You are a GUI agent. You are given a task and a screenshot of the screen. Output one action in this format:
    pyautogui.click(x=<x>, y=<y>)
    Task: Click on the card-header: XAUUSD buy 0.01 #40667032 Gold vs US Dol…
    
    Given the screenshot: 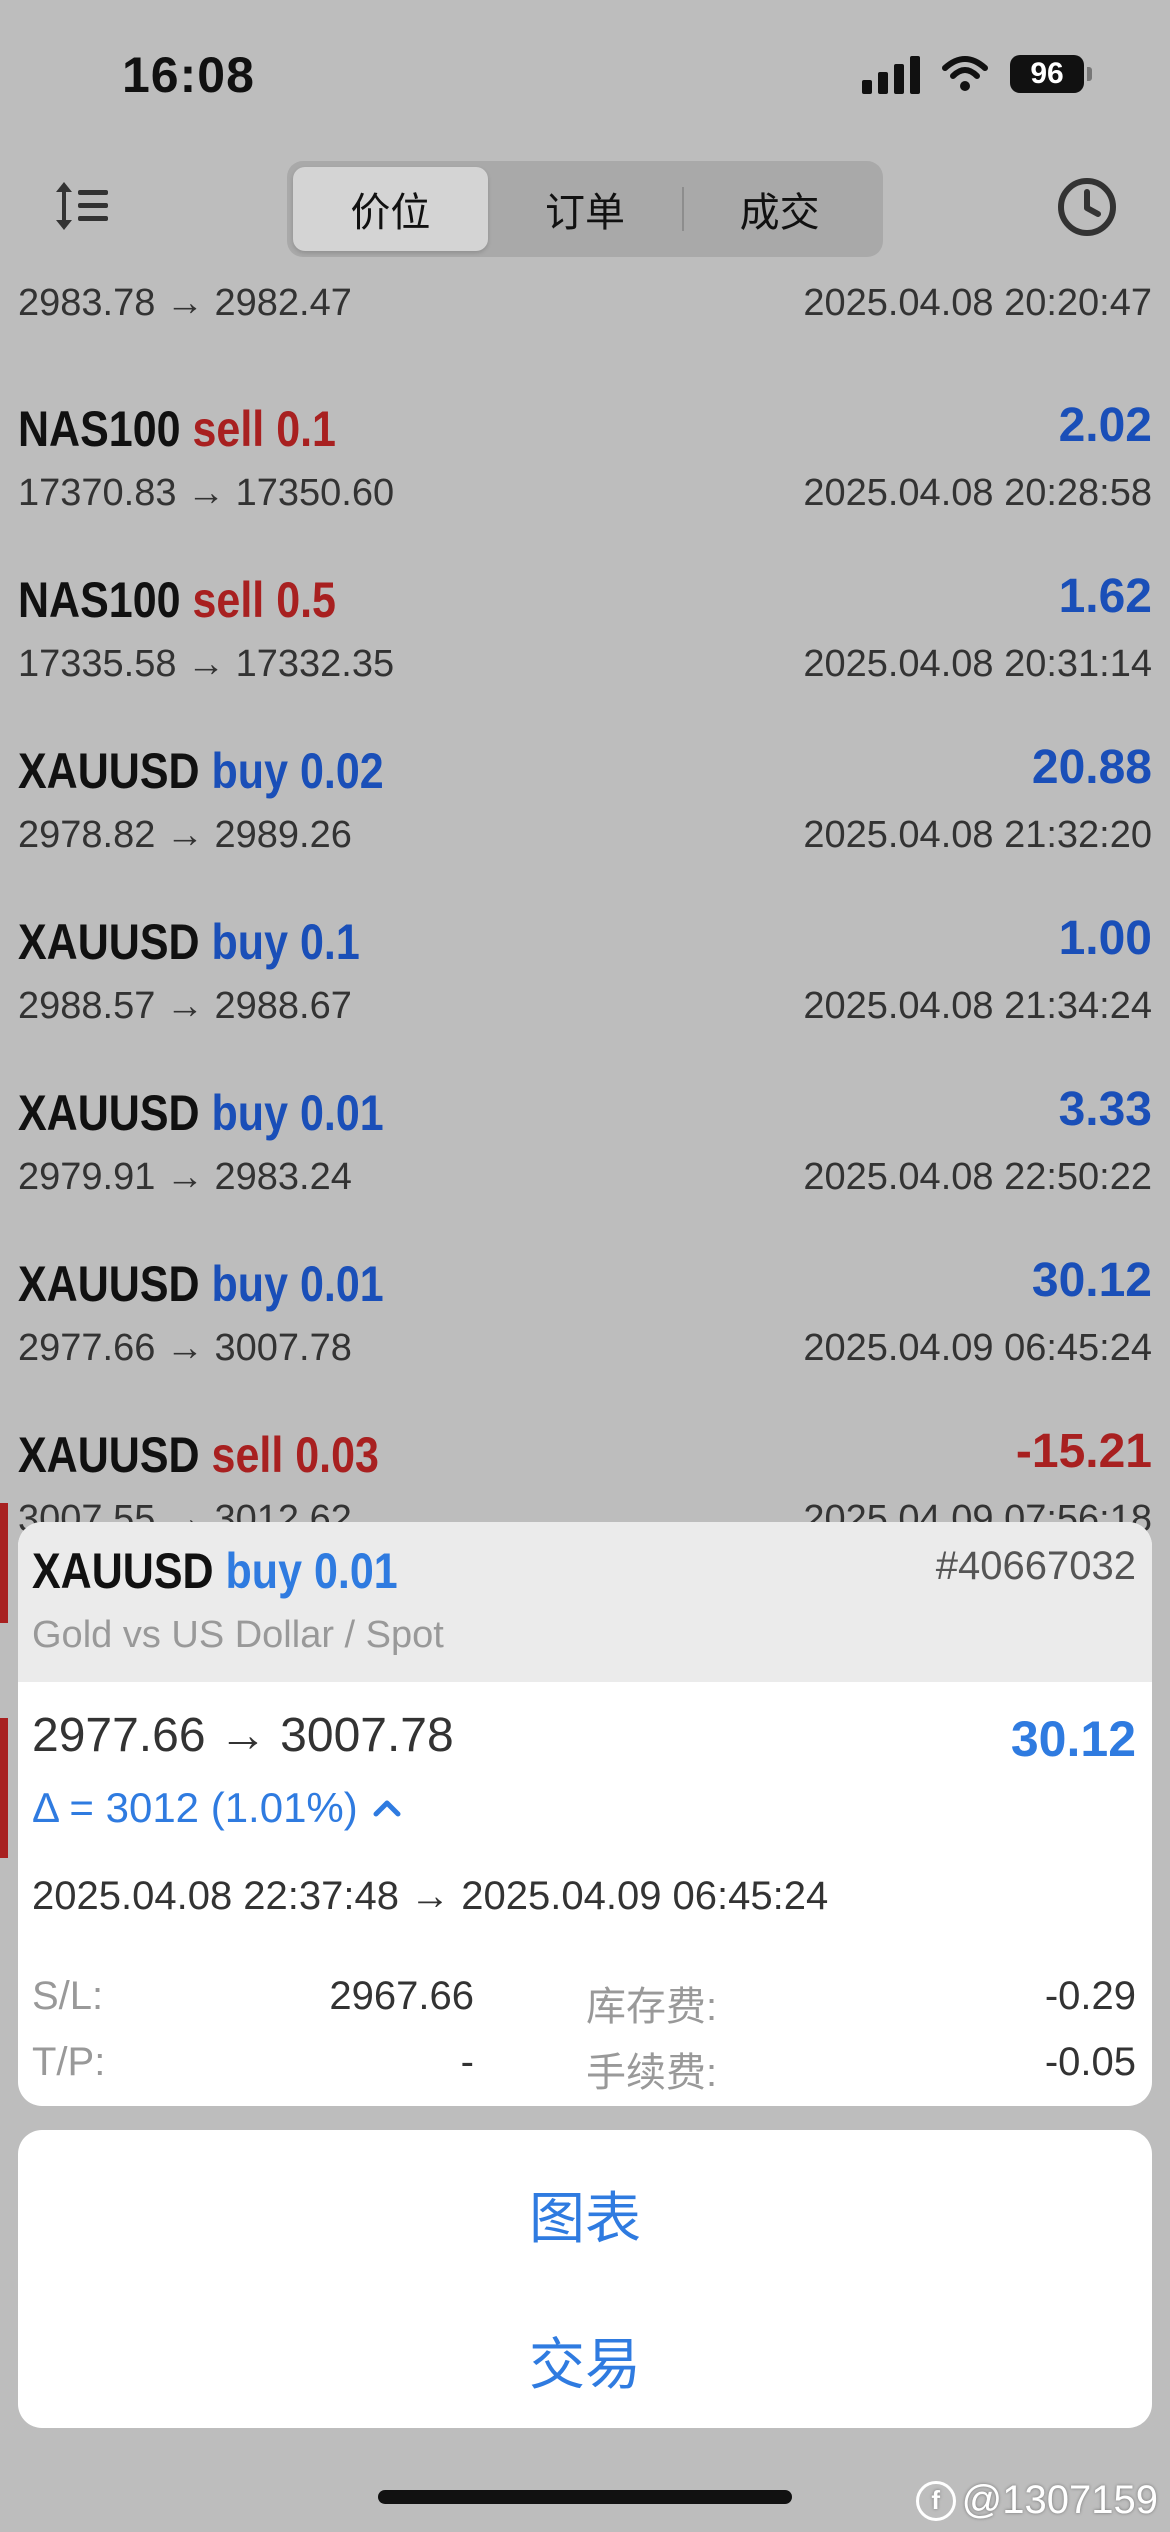 What is the action you would take?
    pyautogui.click(x=585, y=1602)
    